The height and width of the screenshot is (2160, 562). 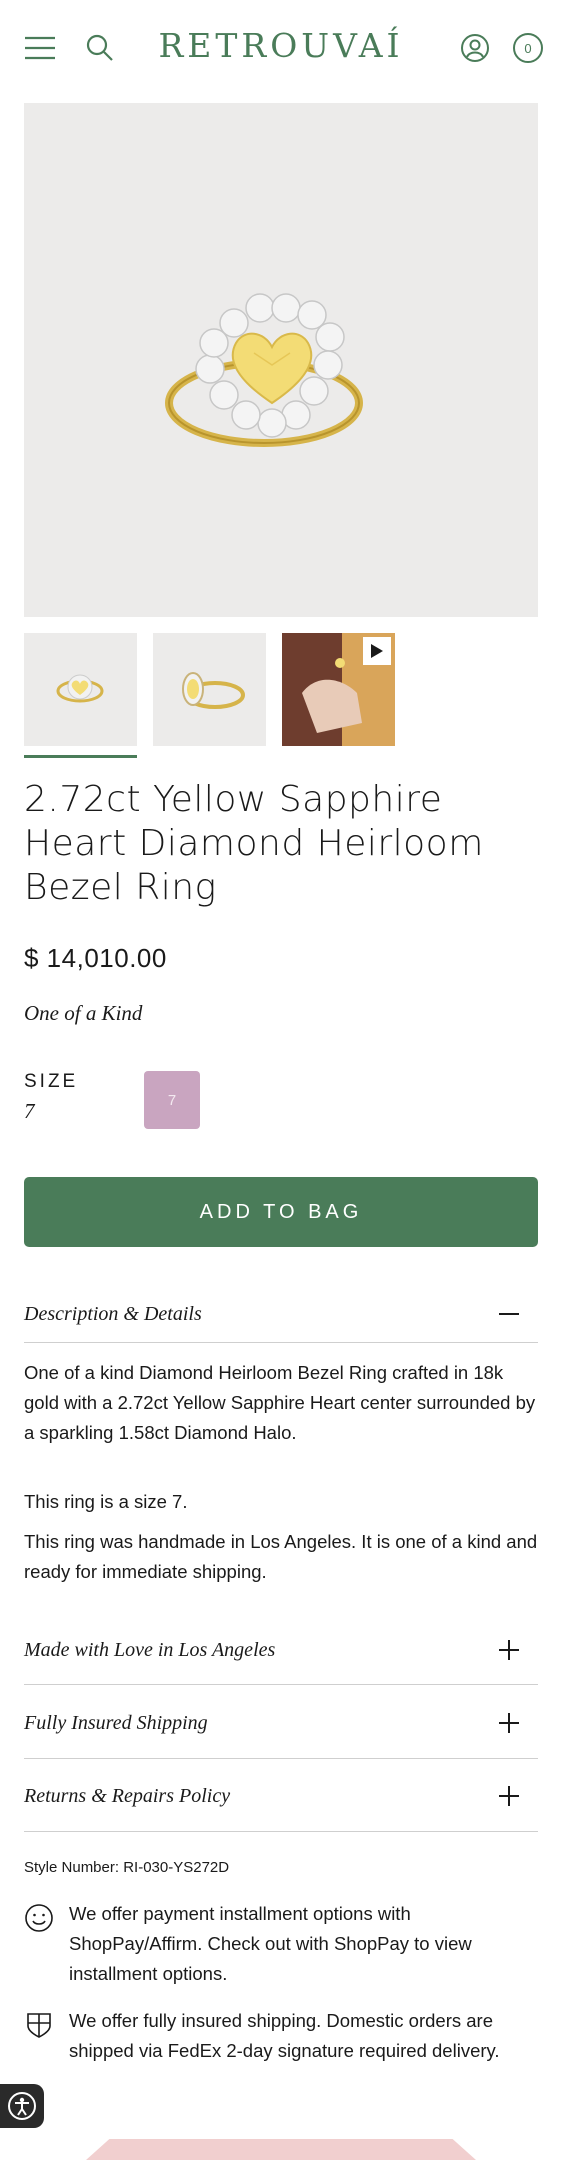 What do you see at coordinates (80, 756) in the screenshot?
I see `active-thumbnail-indicator` at bounding box center [80, 756].